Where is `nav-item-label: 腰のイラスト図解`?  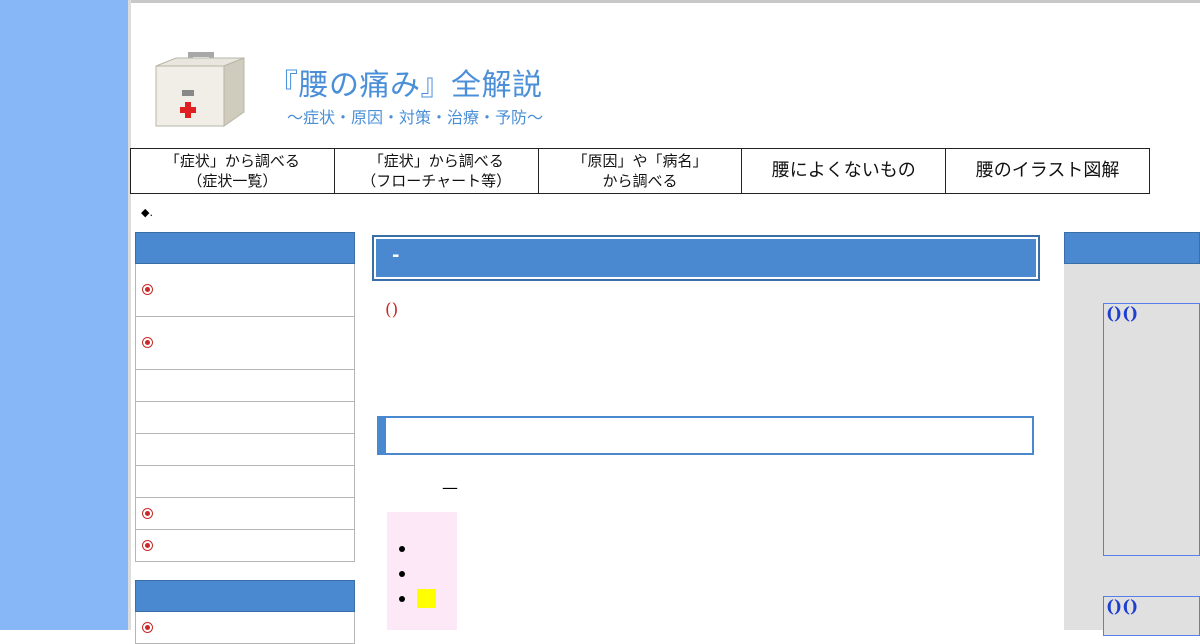
nav-item-label: 腰のイラスト図解 is located at coordinates (1047, 170).